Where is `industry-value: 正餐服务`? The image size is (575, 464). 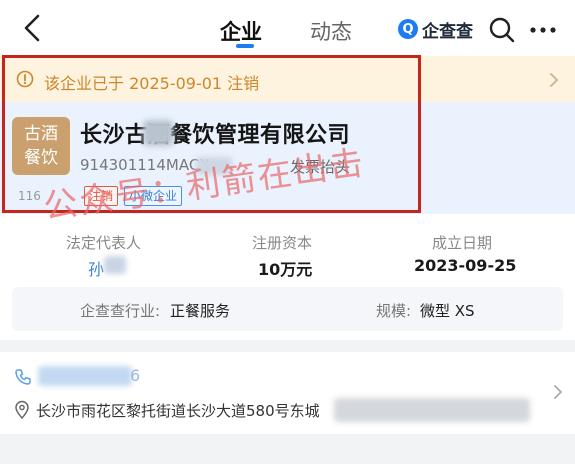
industry-value: 正餐服务 is located at coordinates (200, 311).